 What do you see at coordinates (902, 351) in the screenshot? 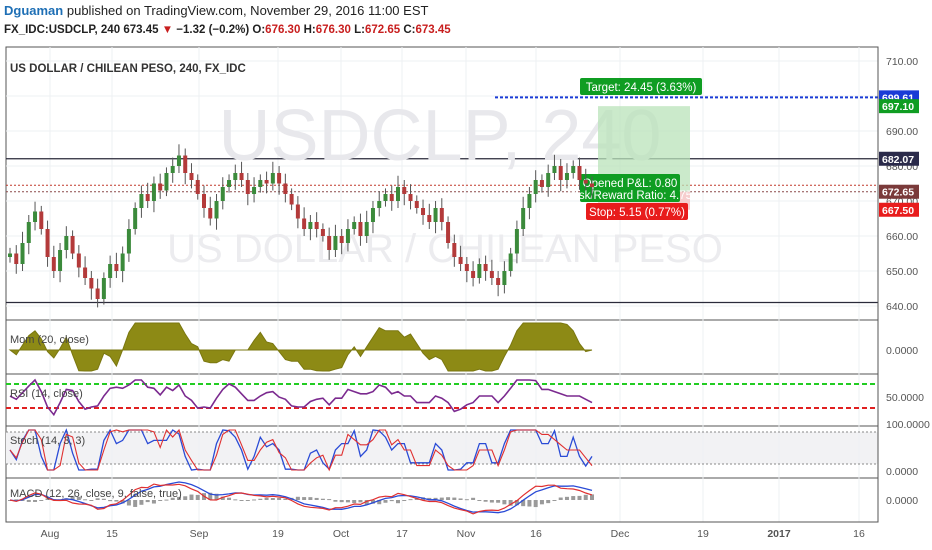
I see `indicator-tick-label: 0.0000` at bounding box center [902, 351].